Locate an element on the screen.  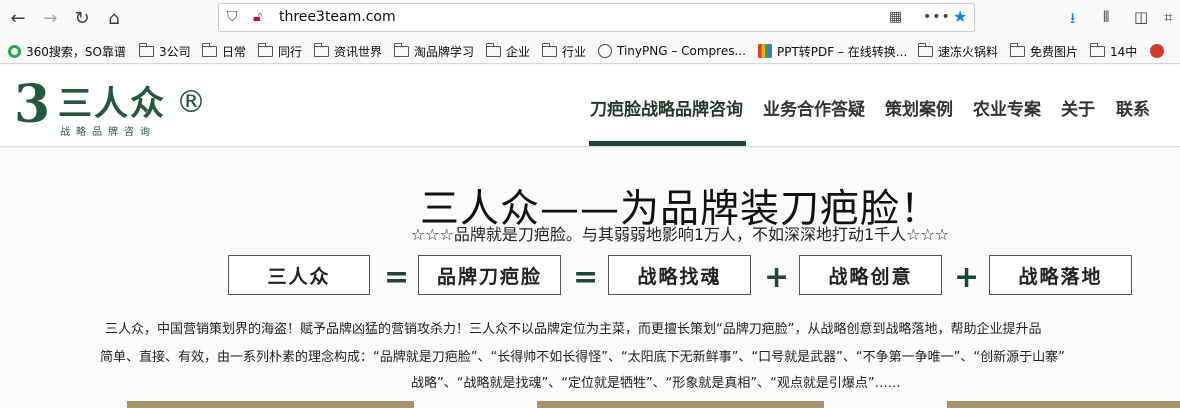
logo-digit: 3 is located at coordinates (32, 104).